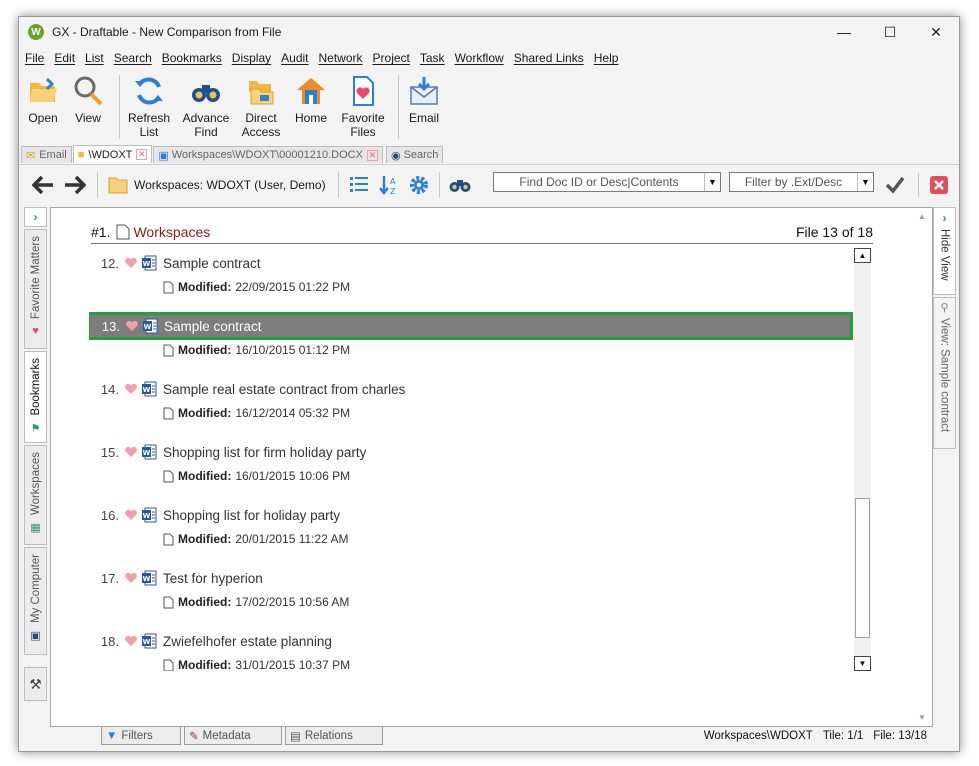  Describe the element at coordinates (34, 58) in the screenshot. I see `menu-file: File` at that location.